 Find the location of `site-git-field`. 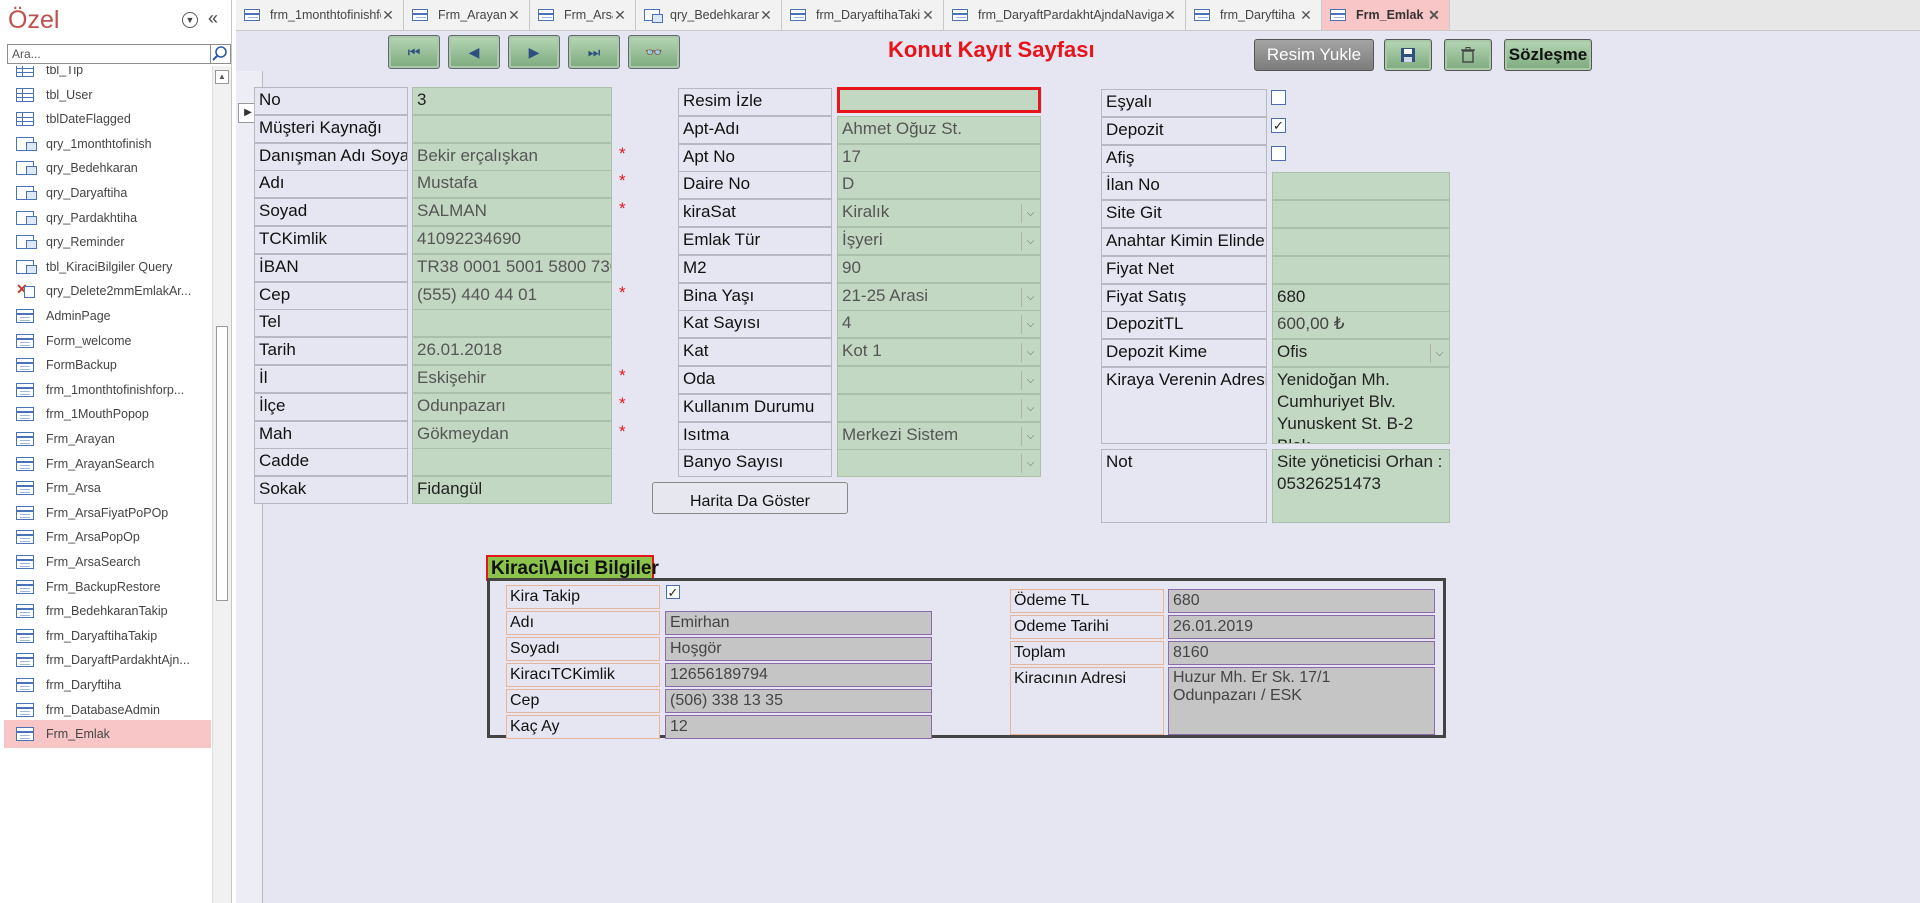

site-git-field is located at coordinates (1361, 214).